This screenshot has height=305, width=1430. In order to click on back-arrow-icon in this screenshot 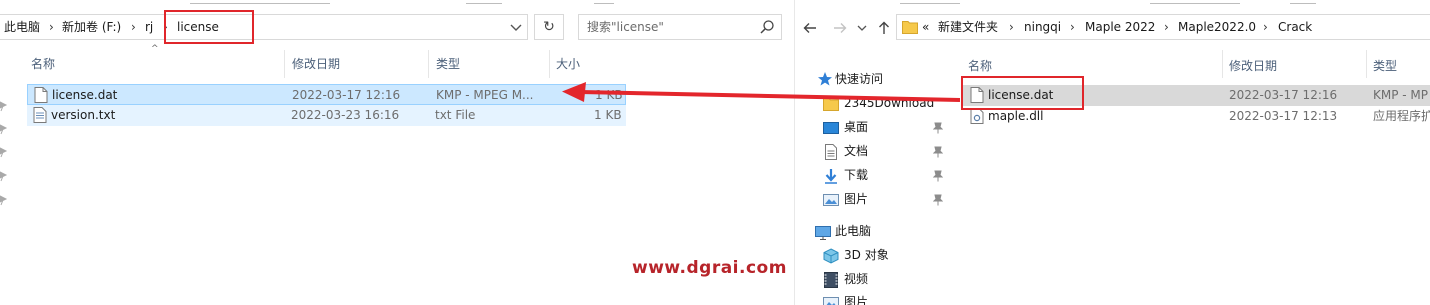, I will do `click(810, 28)`.